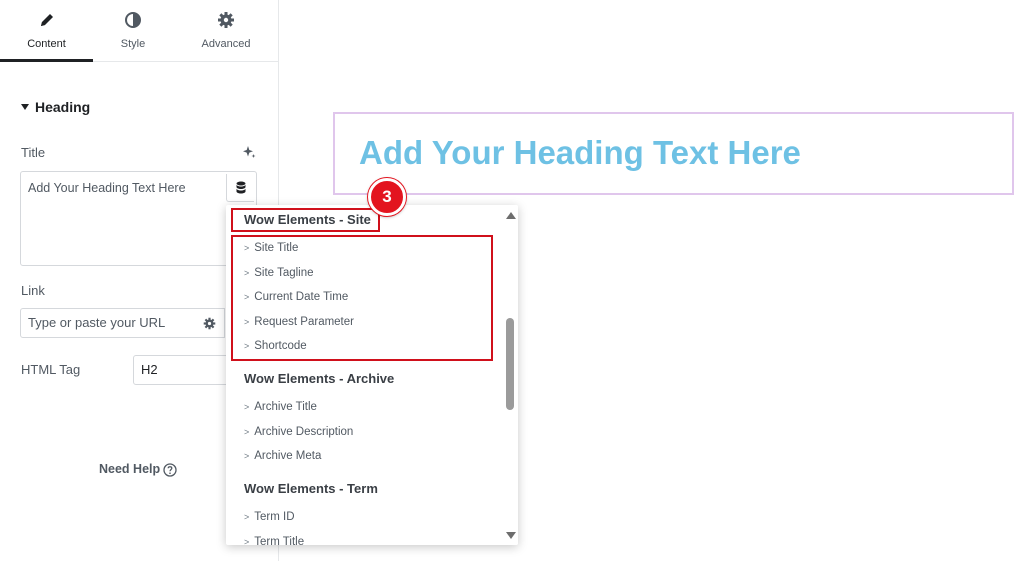  What do you see at coordinates (63, 107) in the screenshot?
I see `section-title: Heading` at bounding box center [63, 107].